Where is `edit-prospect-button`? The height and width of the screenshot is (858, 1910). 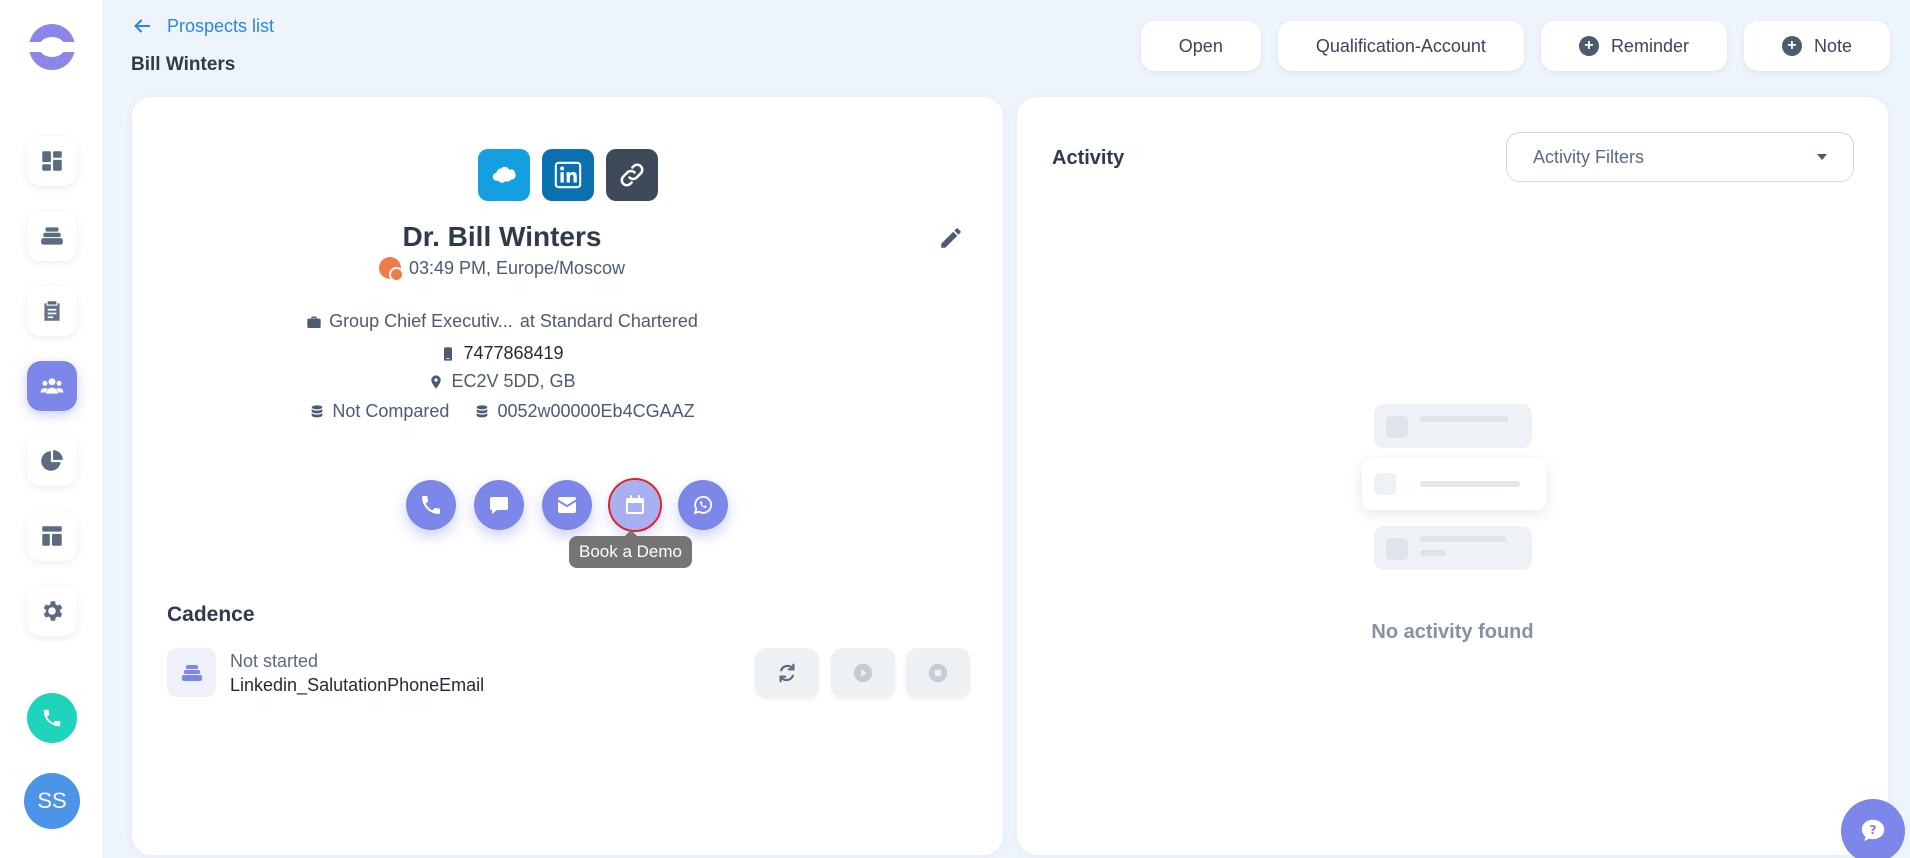
edit-prospect-button is located at coordinates (951, 238).